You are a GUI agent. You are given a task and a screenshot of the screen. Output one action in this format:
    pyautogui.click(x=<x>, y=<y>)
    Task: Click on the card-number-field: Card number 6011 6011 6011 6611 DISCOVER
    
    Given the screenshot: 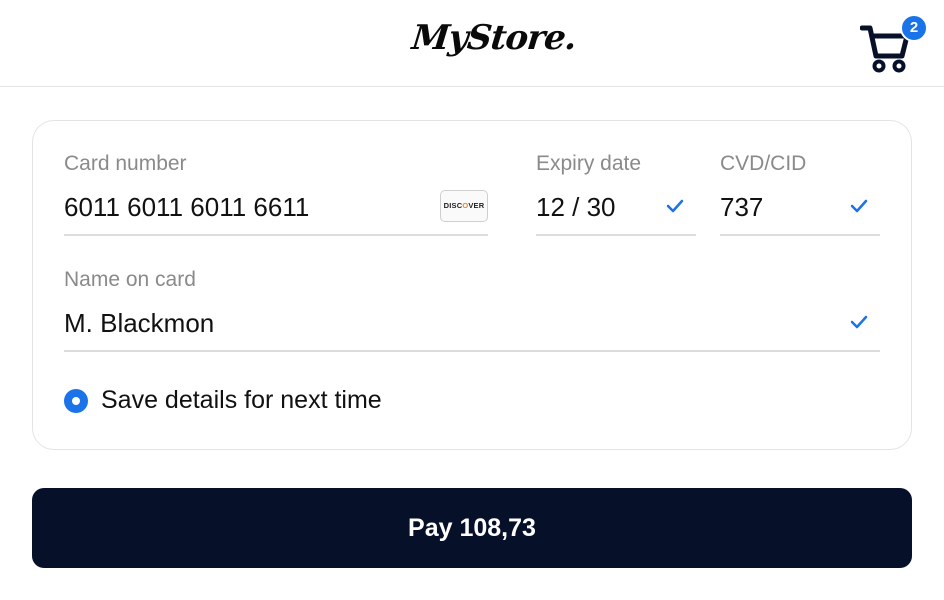 What is the action you would take?
    pyautogui.click(x=276, y=194)
    